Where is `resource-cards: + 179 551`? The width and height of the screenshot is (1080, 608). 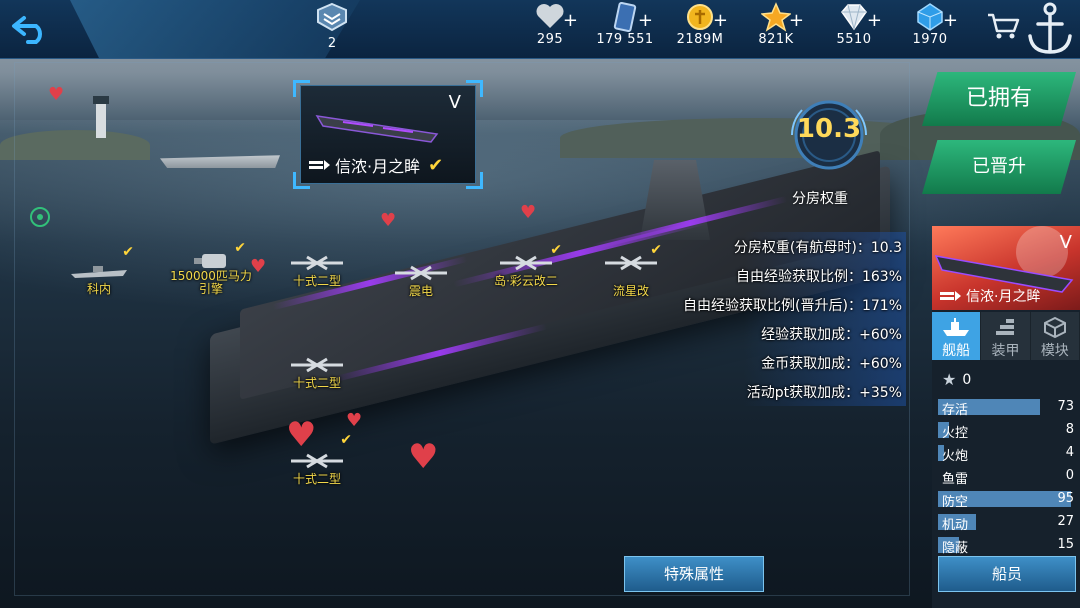
resource-cards: + 179 551 is located at coordinates (625, 24).